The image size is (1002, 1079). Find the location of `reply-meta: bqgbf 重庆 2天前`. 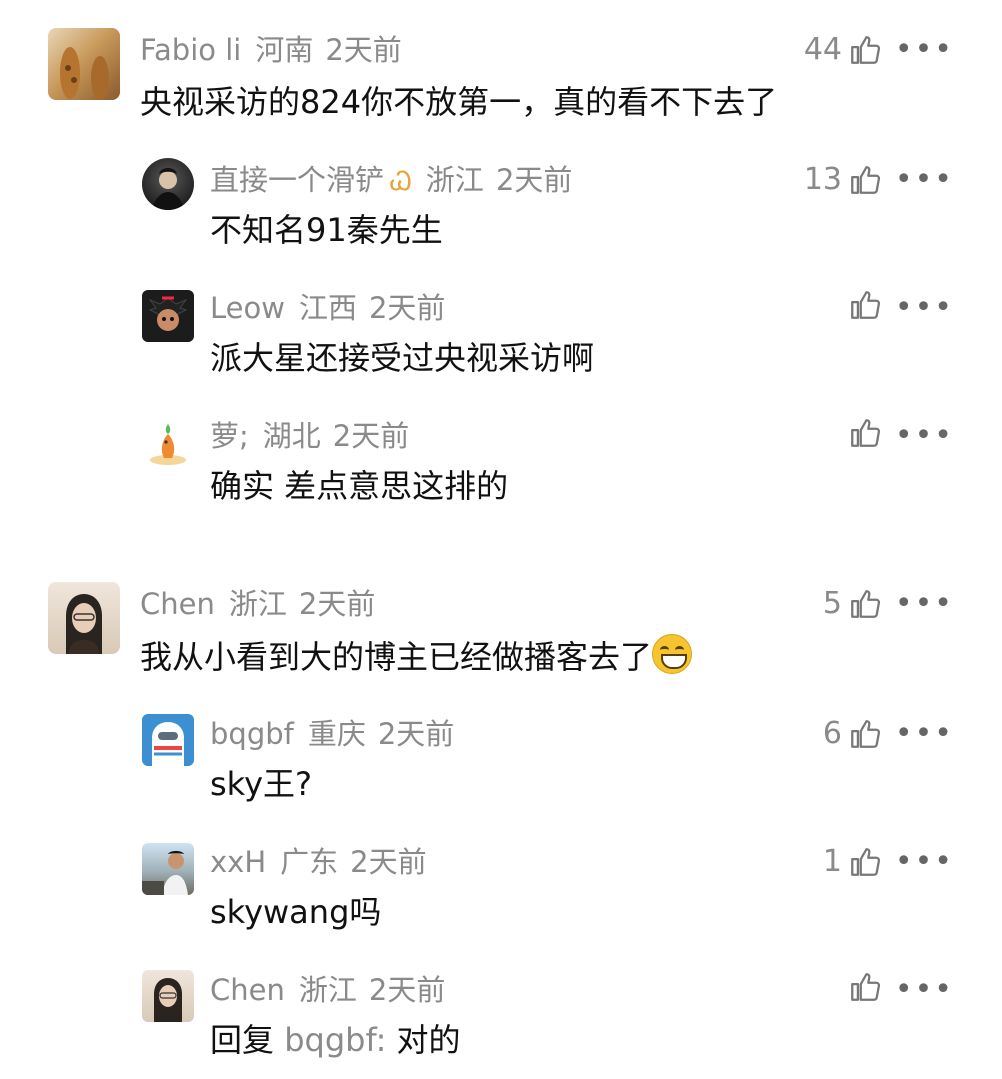

reply-meta: bqgbf 重庆 2天前 is located at coordinates (338, 734).